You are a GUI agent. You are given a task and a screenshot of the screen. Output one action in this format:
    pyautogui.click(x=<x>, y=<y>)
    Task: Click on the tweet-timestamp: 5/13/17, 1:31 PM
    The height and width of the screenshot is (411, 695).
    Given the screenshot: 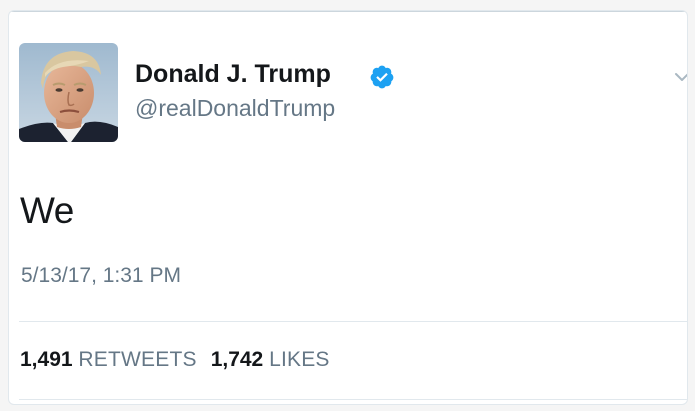 What is the action you would take?
    pyautogui.click(x=101, y=276)
    